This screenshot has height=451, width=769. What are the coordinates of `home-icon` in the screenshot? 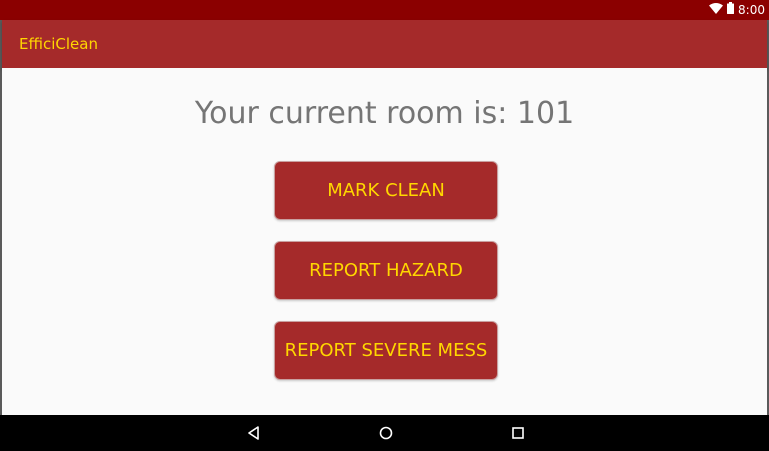 It's located at (386, 433).